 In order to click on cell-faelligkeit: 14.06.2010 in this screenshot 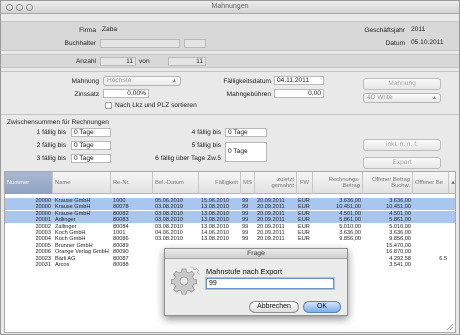, I will do `click(215, 233)`.